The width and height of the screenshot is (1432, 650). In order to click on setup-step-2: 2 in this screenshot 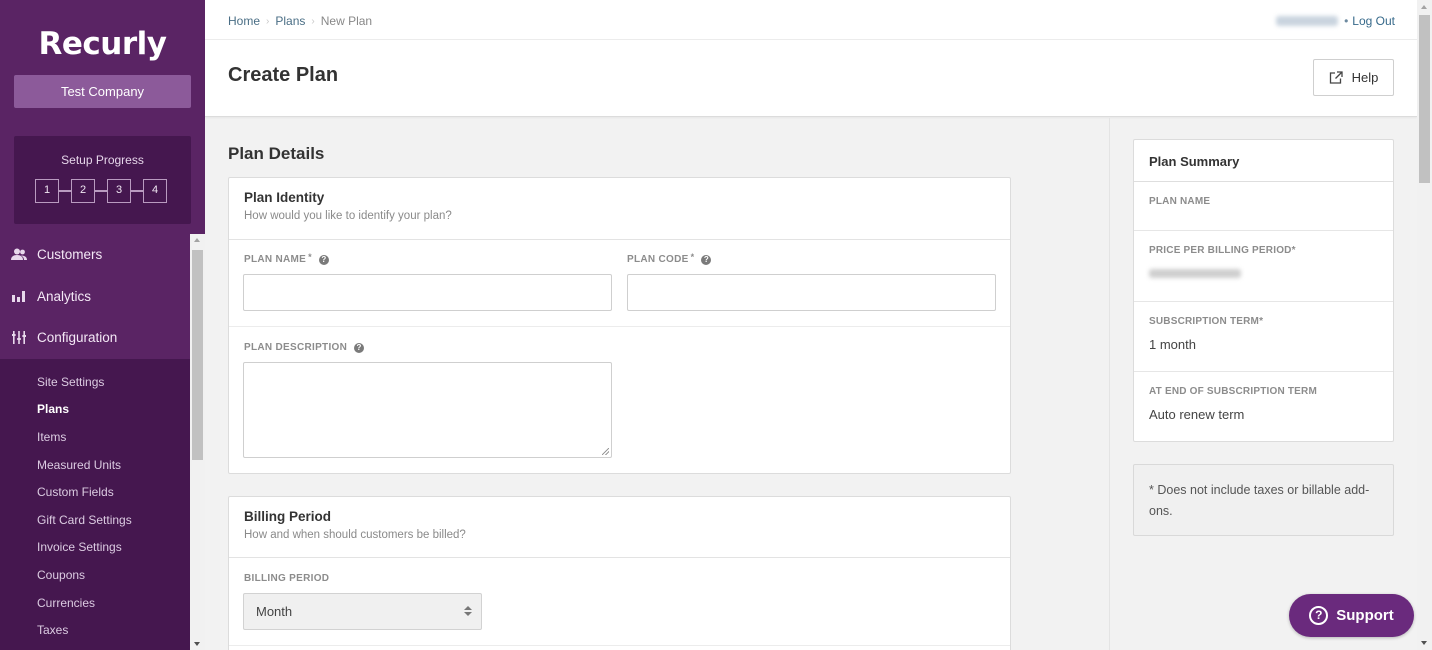, I will do `click(83, 191)`.